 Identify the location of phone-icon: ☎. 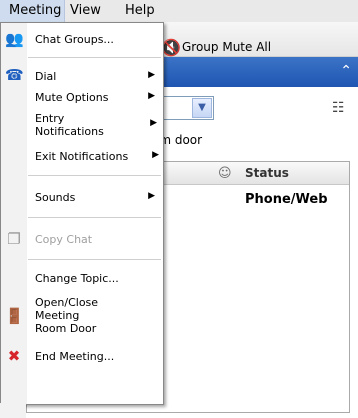
(14, 75).